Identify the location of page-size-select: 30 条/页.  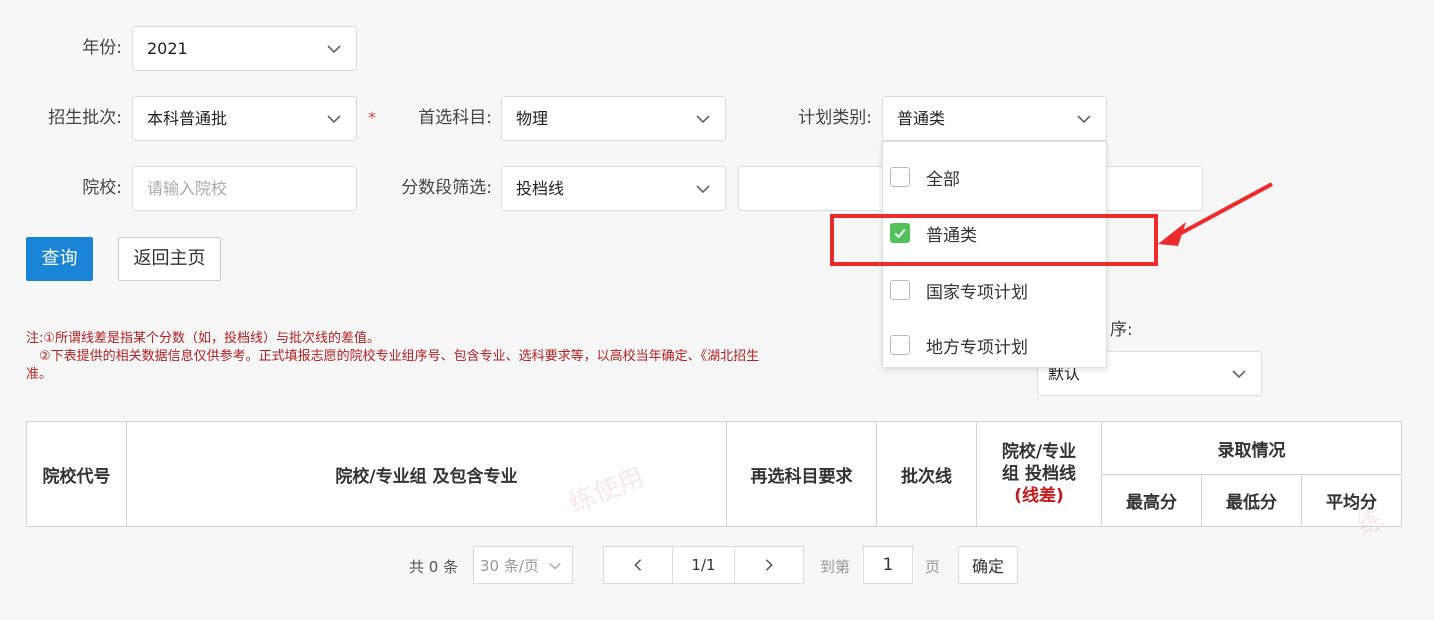
(523, 565).